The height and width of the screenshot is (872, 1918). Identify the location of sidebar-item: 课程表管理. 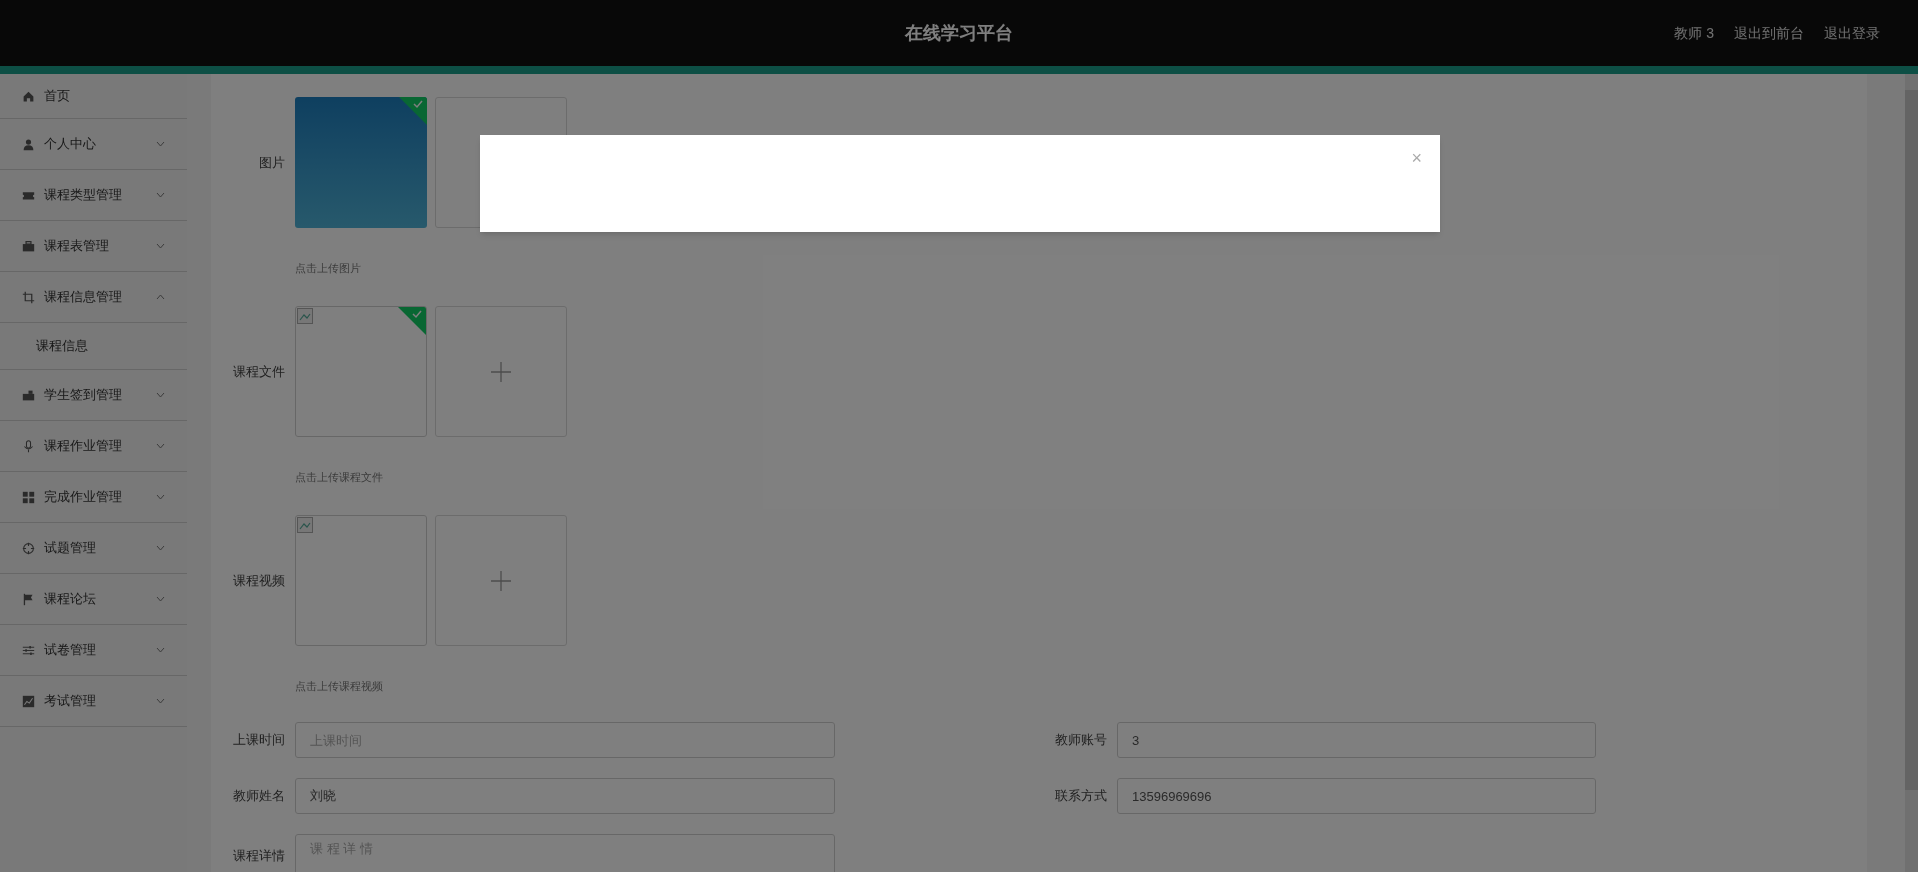
(93, 246).